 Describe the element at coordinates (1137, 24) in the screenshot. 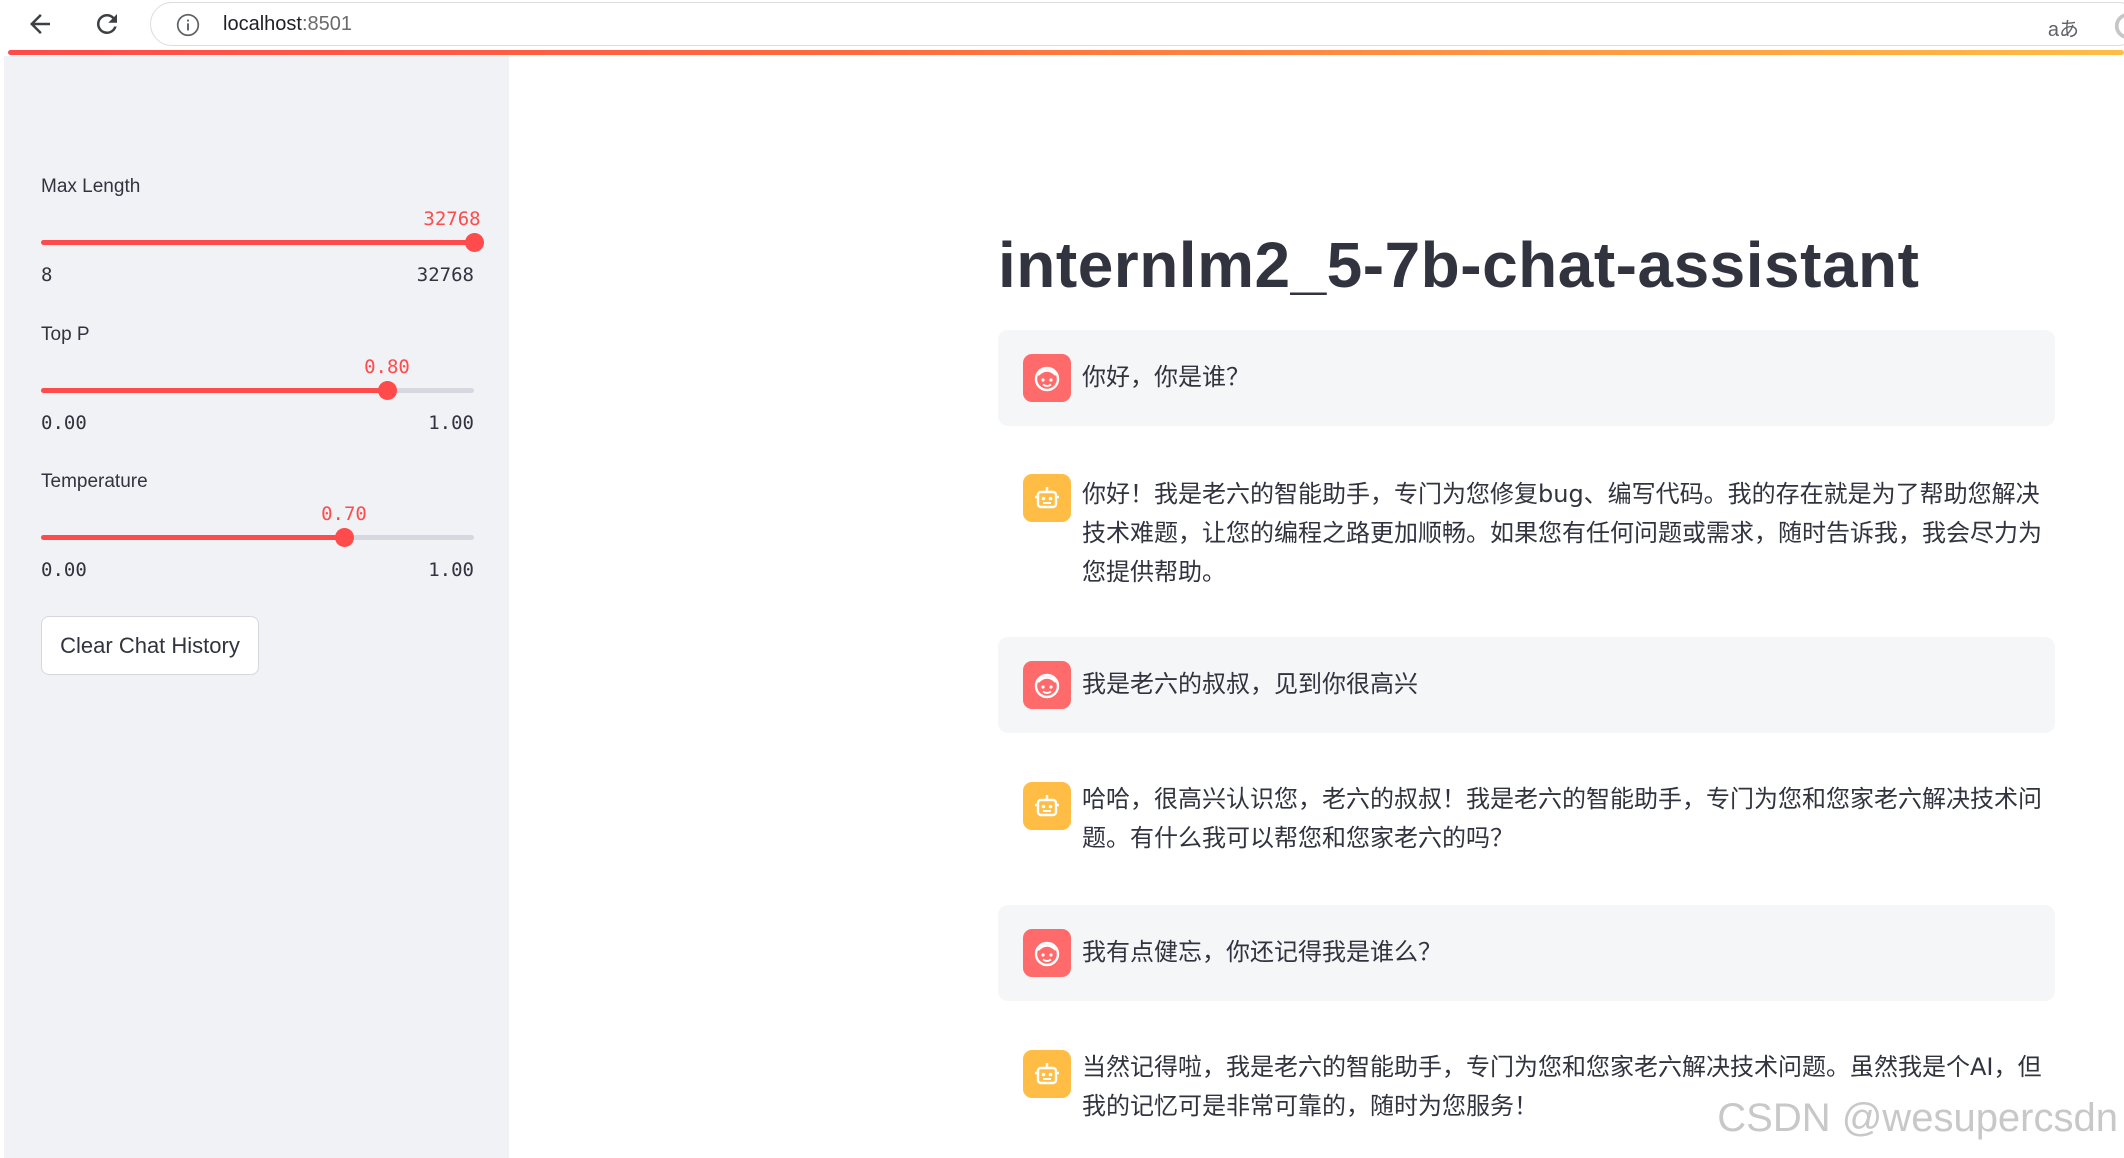

I see `address-bar: localhost:8501 aあ` at that location.